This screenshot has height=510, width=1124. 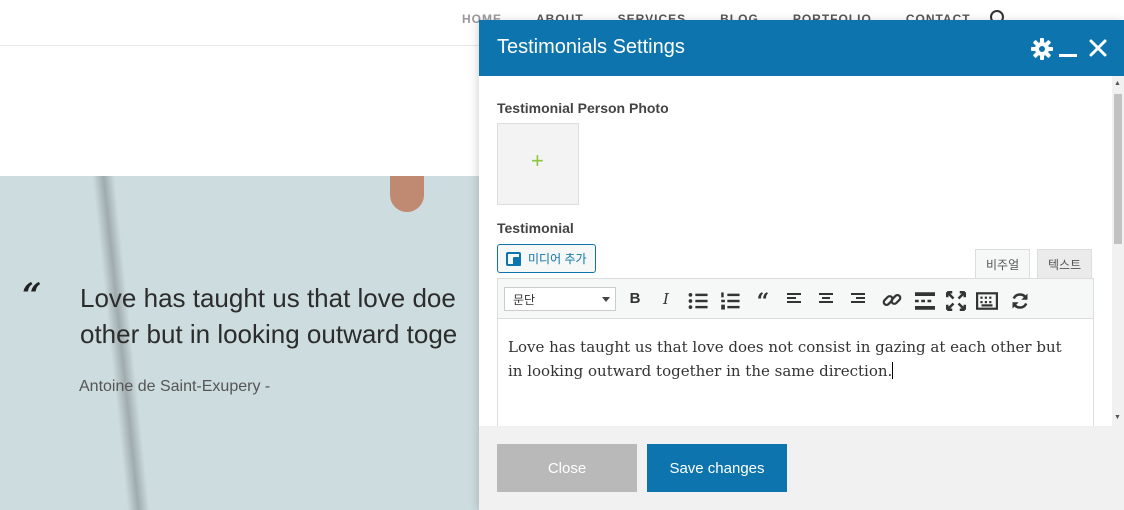 I want to click on scrollbar-thumb, so click(x=1118, y=169).